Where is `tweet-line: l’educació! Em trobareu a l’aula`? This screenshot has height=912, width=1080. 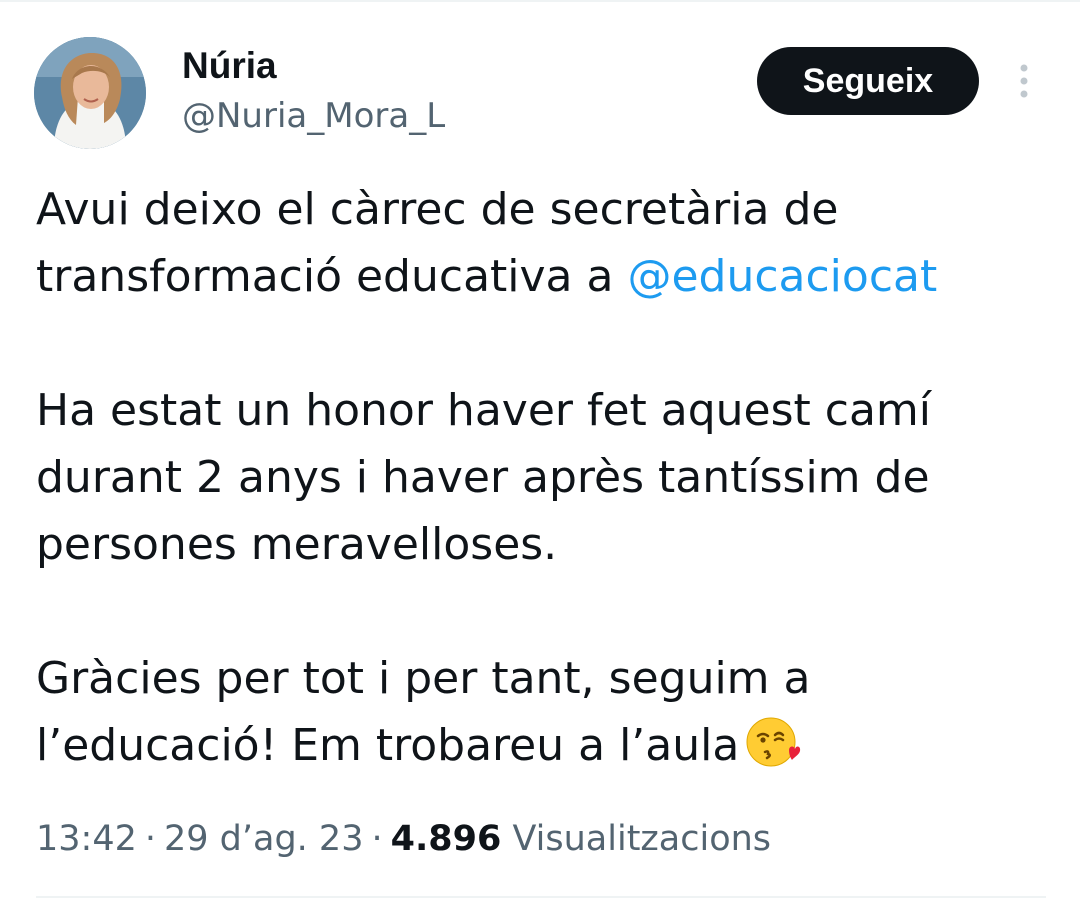
tweet-line: l’educació! Em trobareu a l’aula is located at coordinates (541, 745).